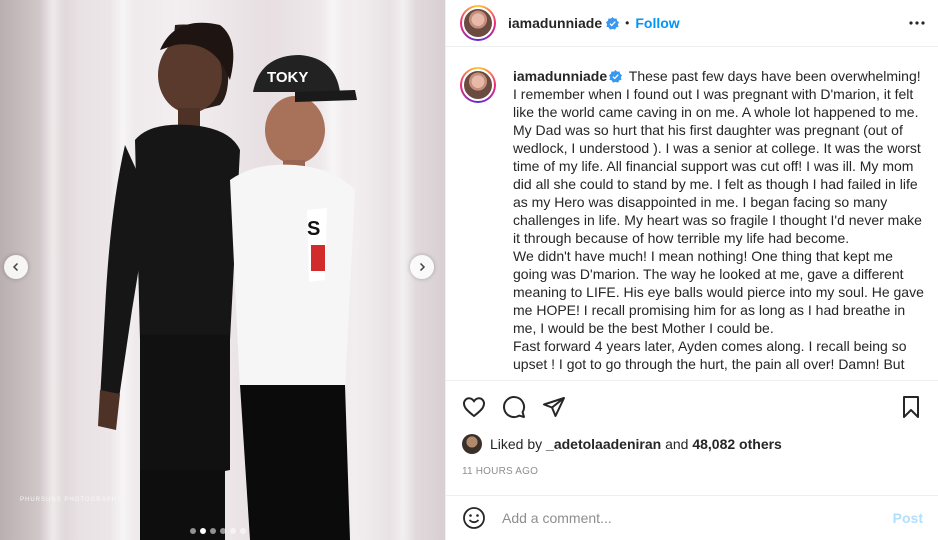 The image size is (938, 540). What do you see at coordinates (71, 500) in the screenshot?
I see `photo-watermark: PHURSUNS PHOTOGRAPHY` at bounding box center [71, 500].